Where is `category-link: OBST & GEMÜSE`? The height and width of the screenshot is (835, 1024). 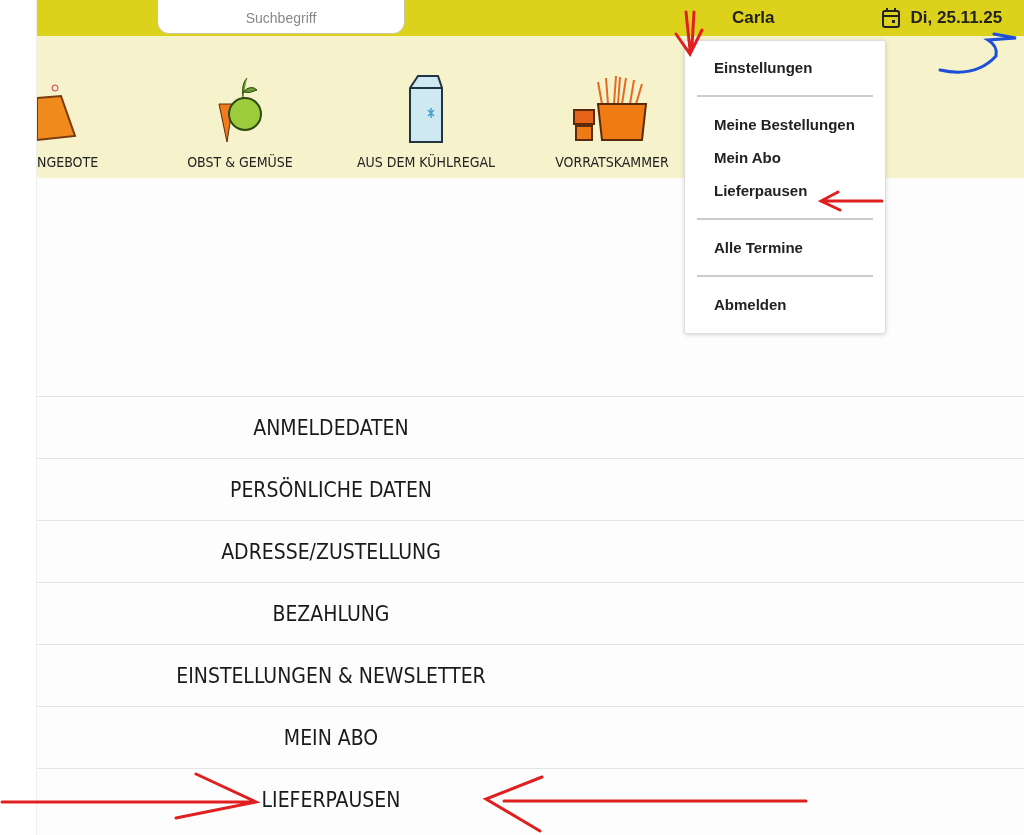 category-link: OBST & GEMÜSE is located at coordinates (240, 162).